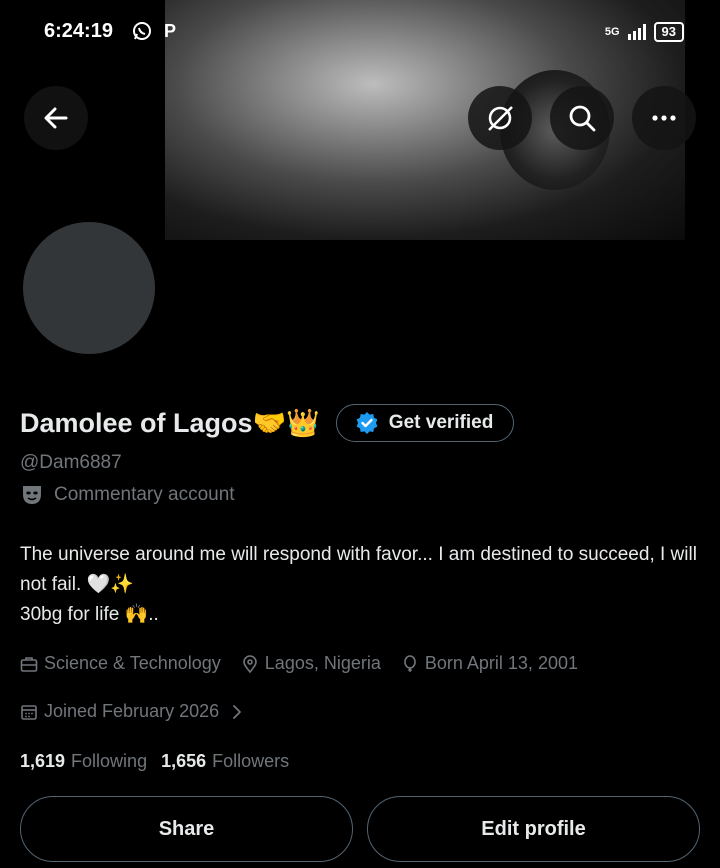 The width and height of the screenshot is (720, 868). What do you see at coordinates (249, 663) in the screenshot?
I see `location-pin-icon` at bounding box center [249, 663].